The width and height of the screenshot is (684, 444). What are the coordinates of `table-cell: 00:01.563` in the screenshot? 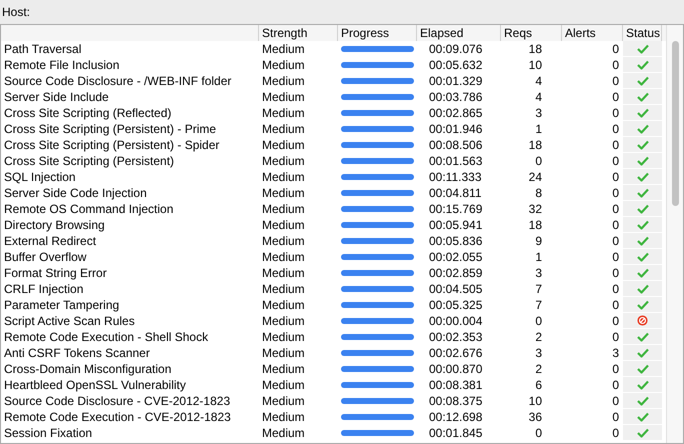 It's located at (455, 161).